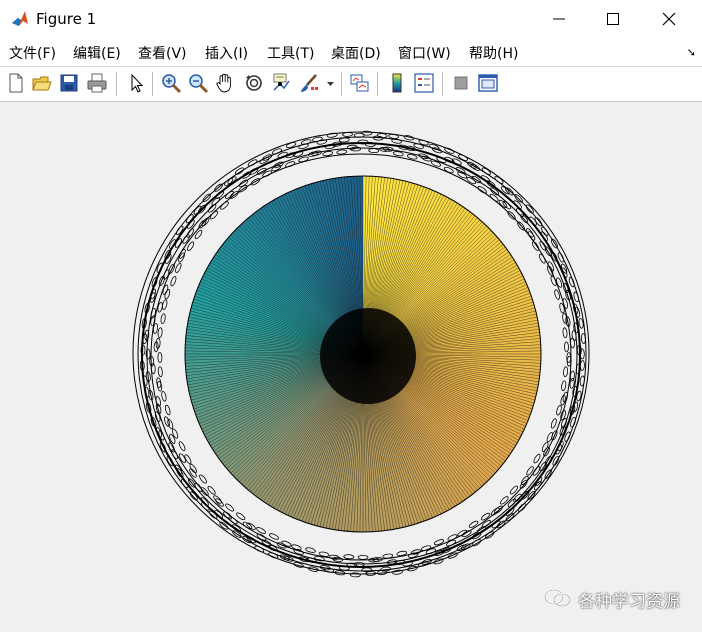  I want to click on edit-plot-button, so click(136, 83).